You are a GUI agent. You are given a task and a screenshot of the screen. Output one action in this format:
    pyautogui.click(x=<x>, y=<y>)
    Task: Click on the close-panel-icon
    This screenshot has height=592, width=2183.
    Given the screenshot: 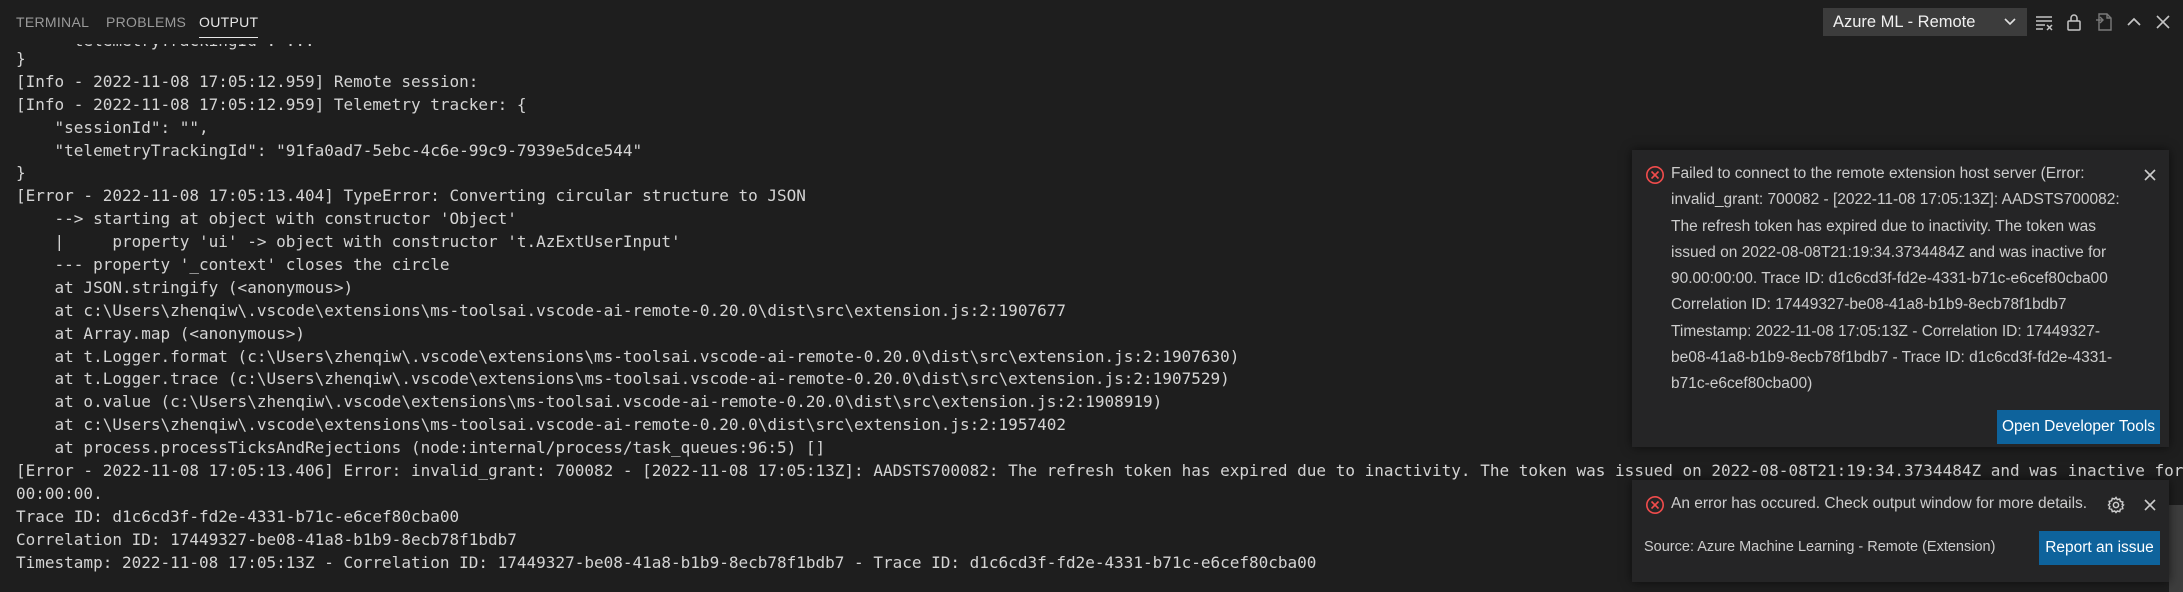 What is the action you would take?
    pyautogui.click(x=2163, y=22)
    